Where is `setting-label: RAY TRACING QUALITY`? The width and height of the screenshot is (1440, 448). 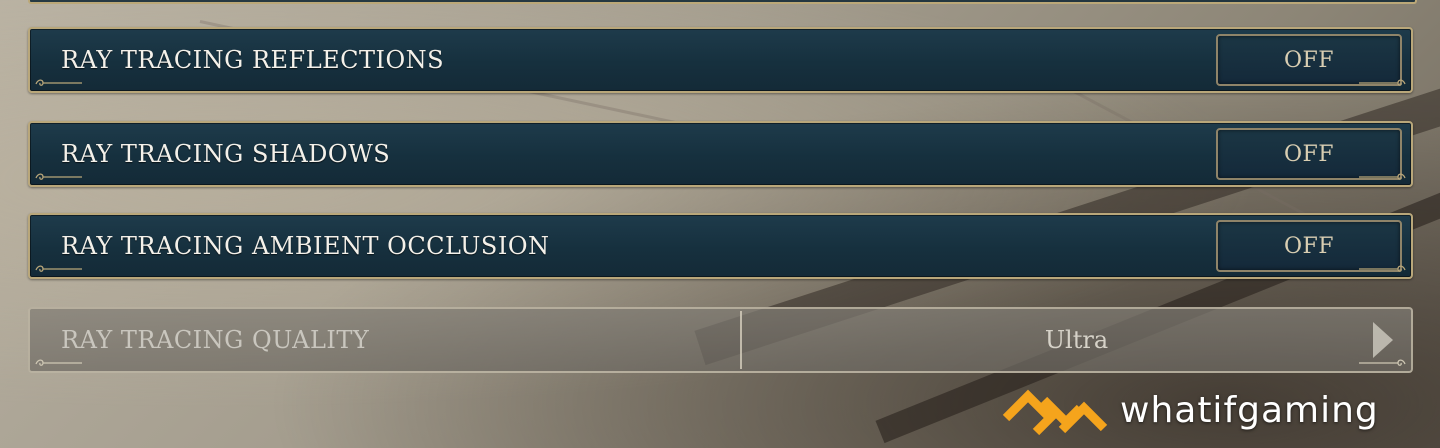 setting-label: RAY TRACING QUALITY is located at coordinates (215, 340).